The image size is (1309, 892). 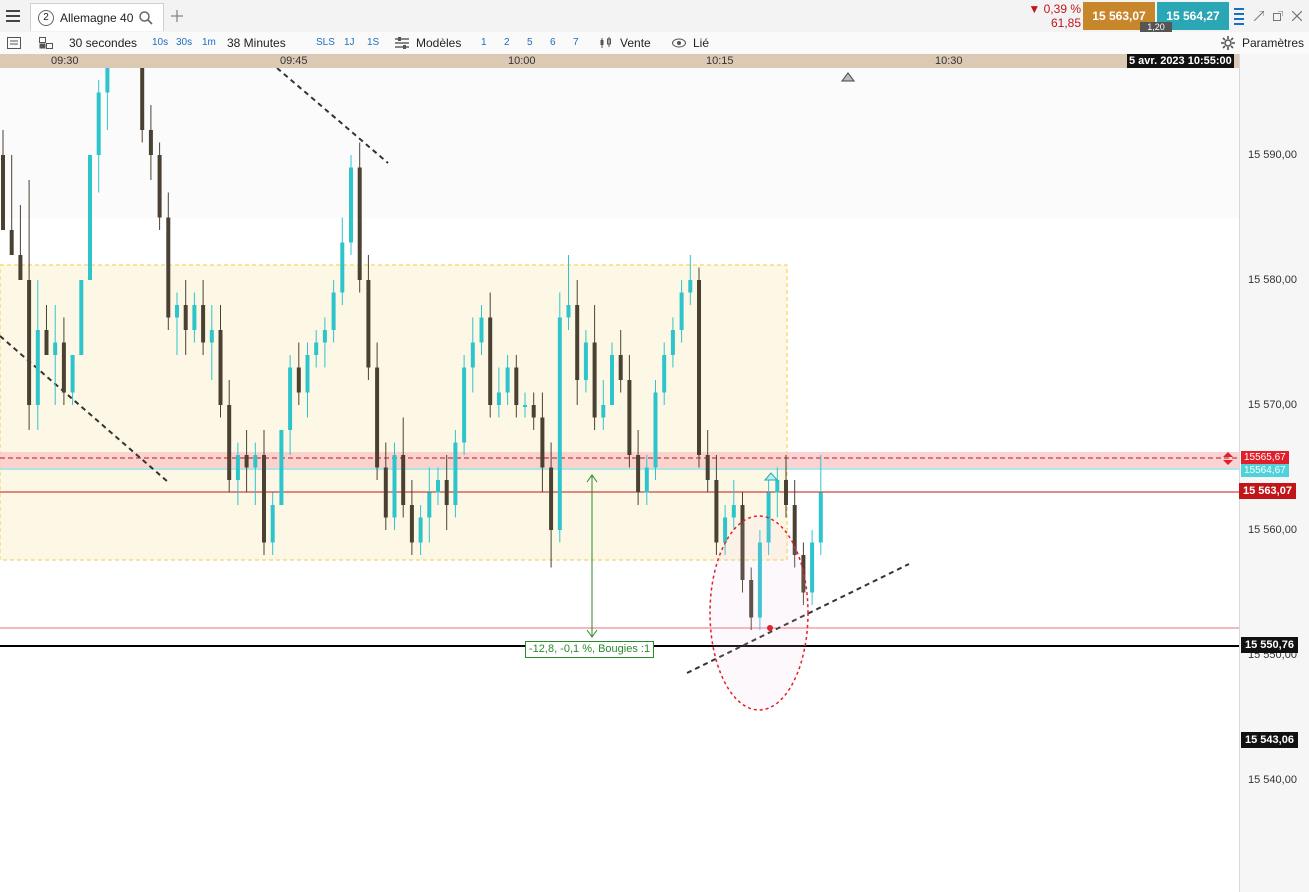 I want to click on measure-label: -12,8, -0,1 %, Bougies :1, so click(x=590, y=649).